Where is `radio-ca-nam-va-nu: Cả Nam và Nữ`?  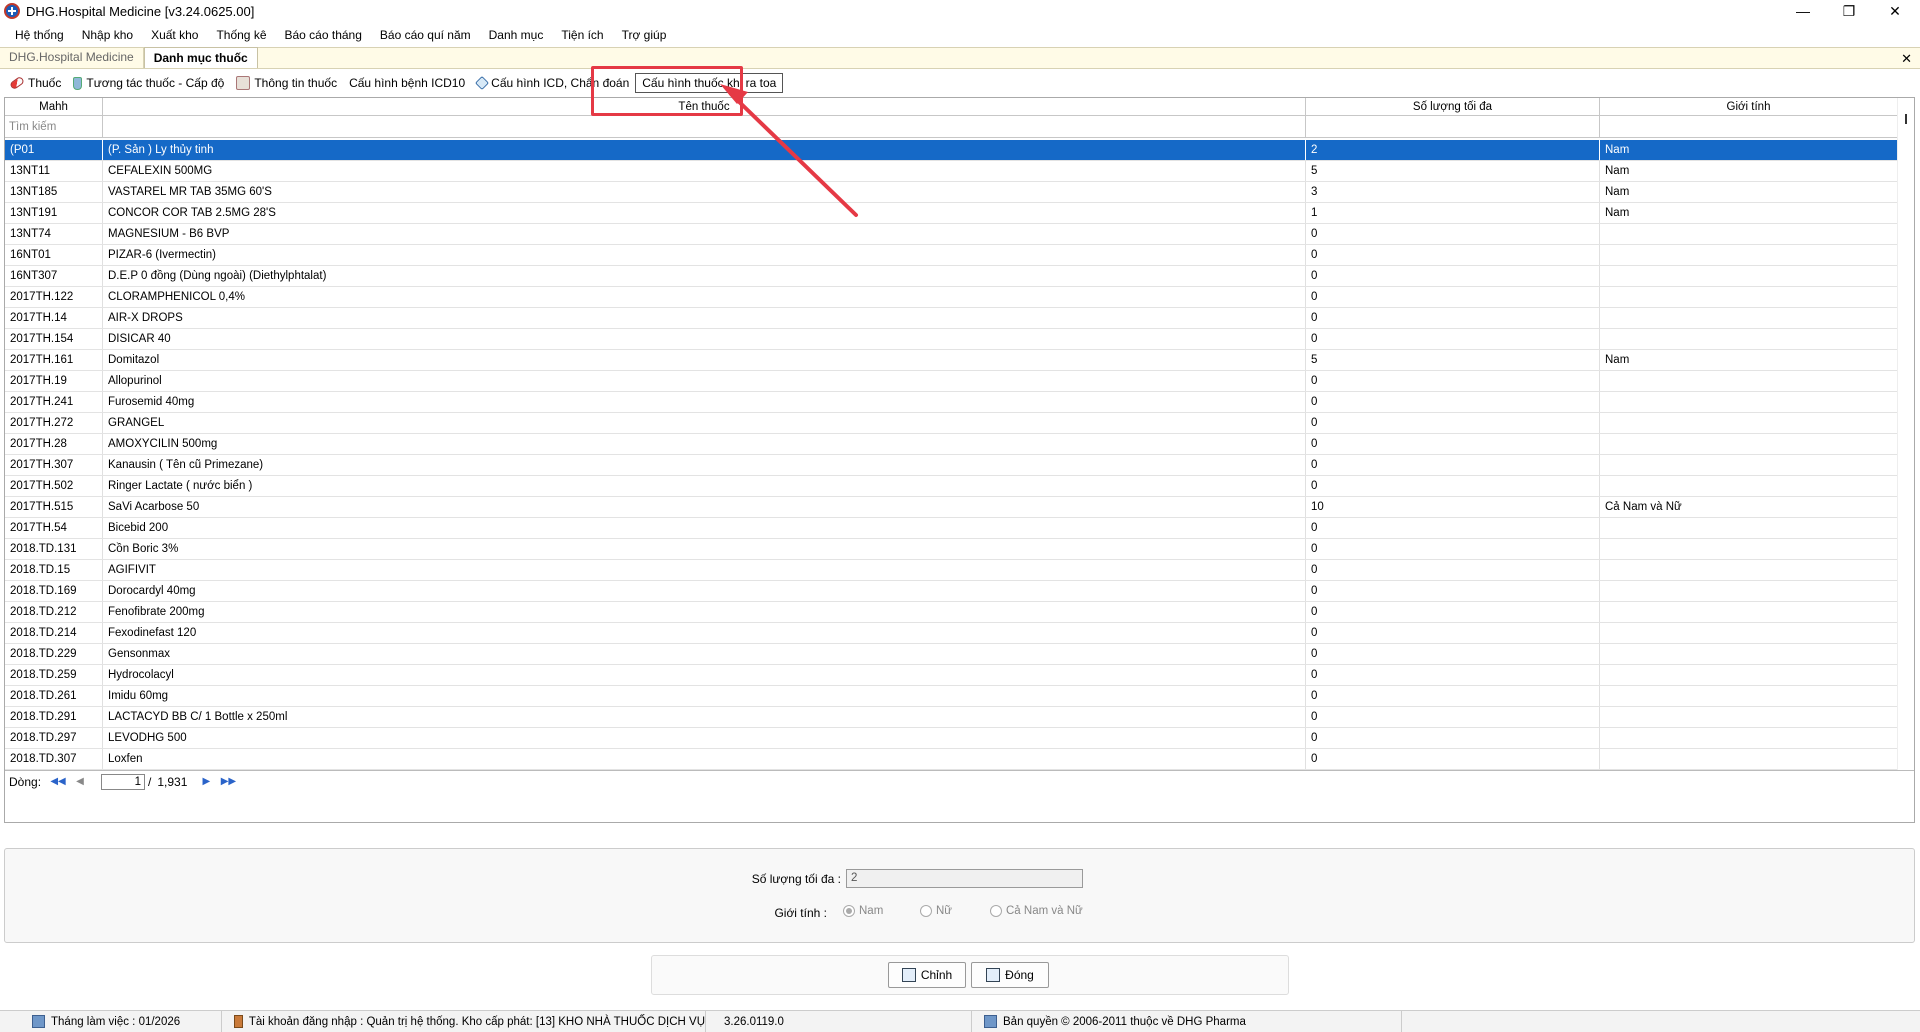 radio-ca-nam-va-nu: Cả Nam và Nữ is located at coordinates (1036, 911).